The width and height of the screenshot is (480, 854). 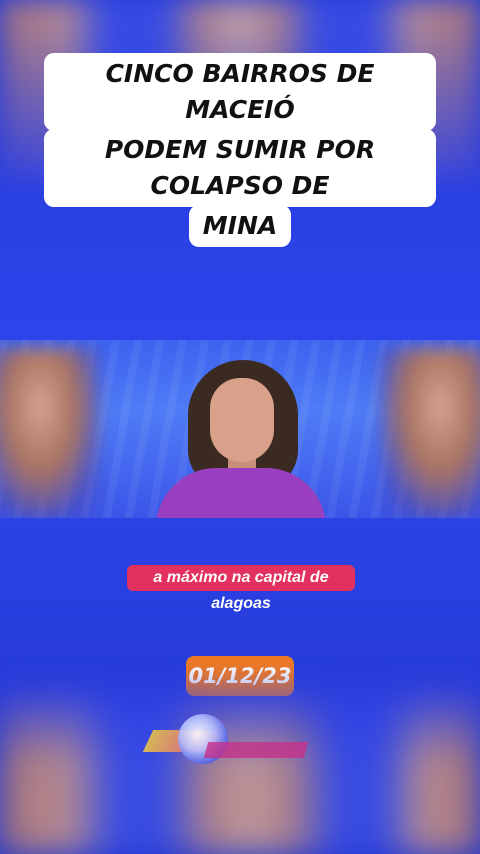 What do you see at coordinates (240, 168) in the screenshot?
I see `headline-line-2: PODEM SUMIR POR COLAPSO DE` at bounding box center [240, 168].